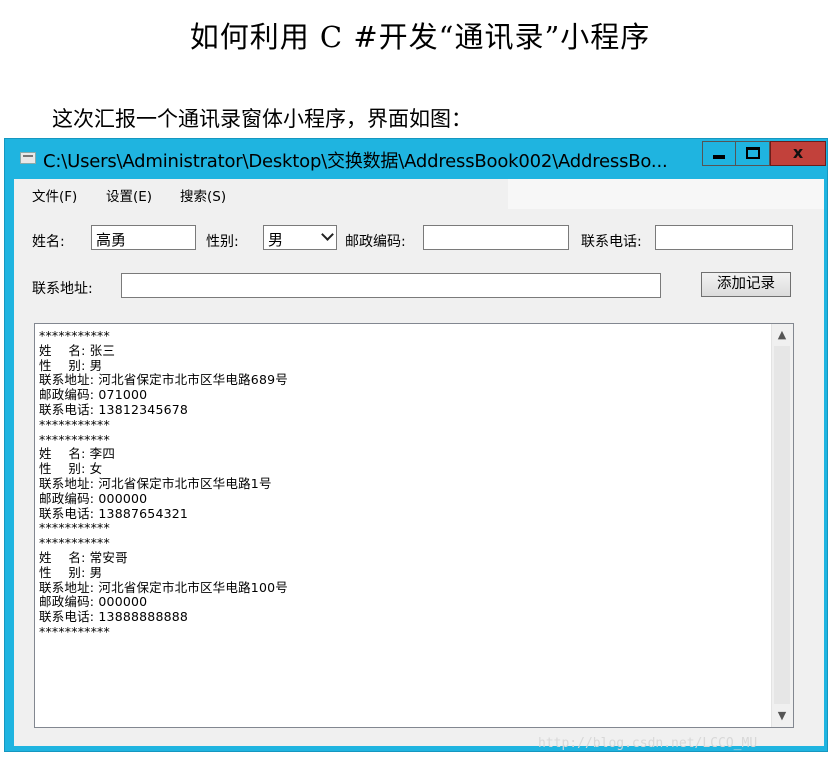 The width and height of the screenshot is (840, 765). I want to click on minimize-icon, so click(719, 157).